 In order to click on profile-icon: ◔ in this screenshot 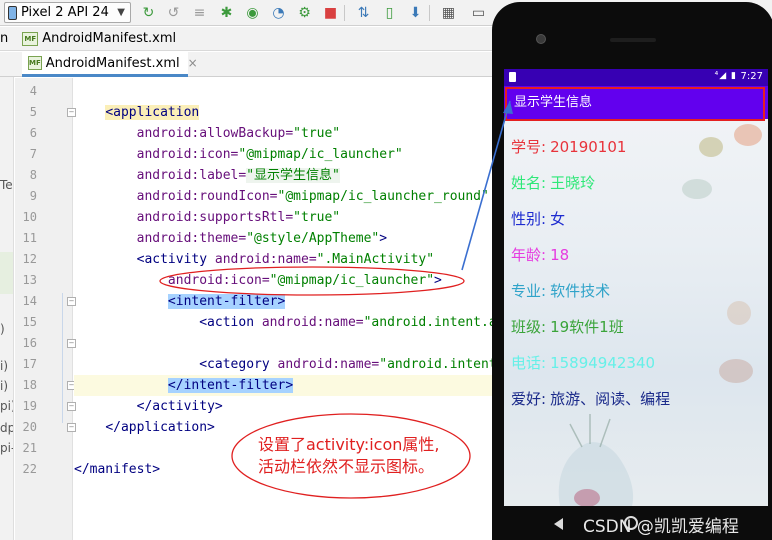, I will do `click(278, 12)`.